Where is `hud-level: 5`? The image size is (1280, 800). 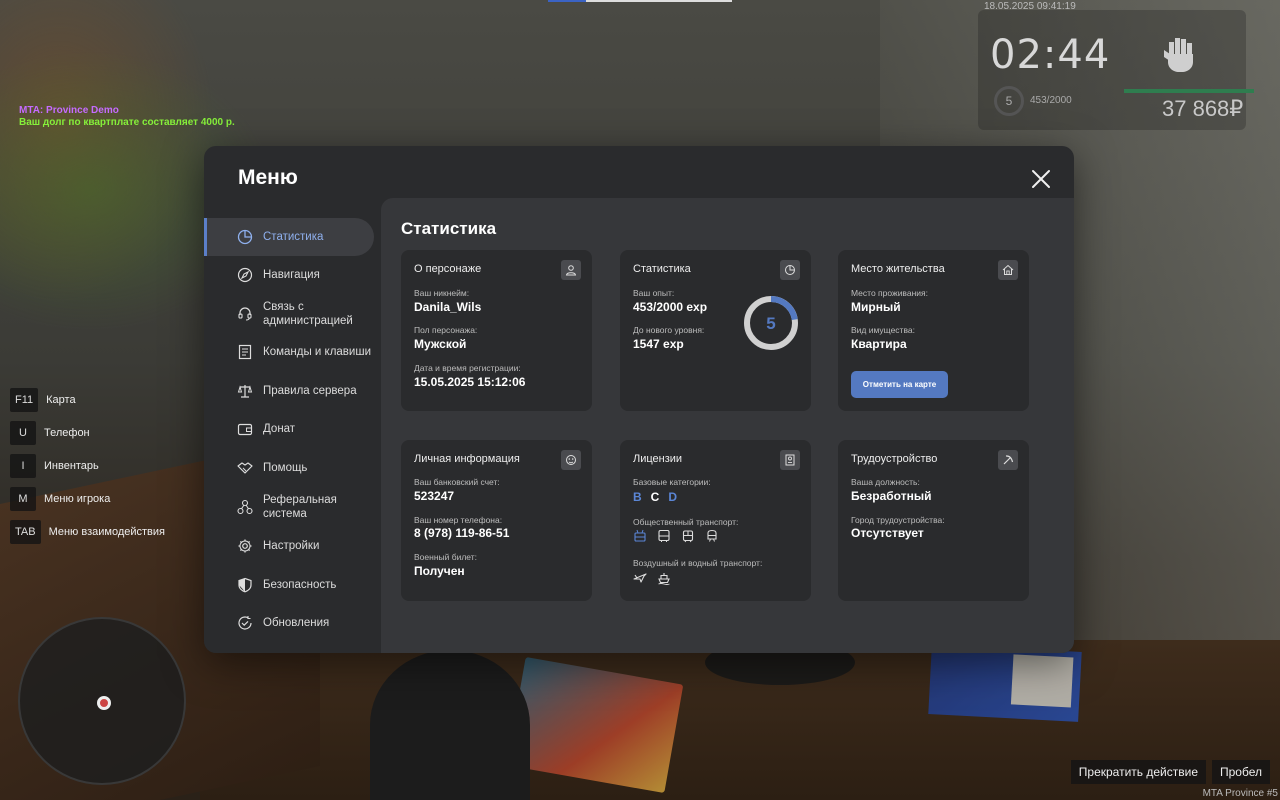
hud-level: 5 is located at coordinates (1009, 101).